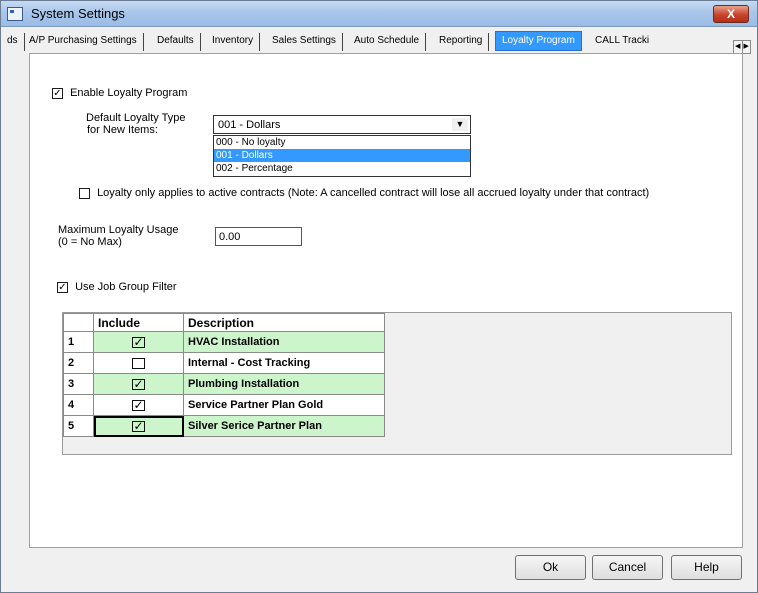  Describe the element at coordinates (461, 42) in the screenshot. I see `tab-reporting: Reporting` at that location.